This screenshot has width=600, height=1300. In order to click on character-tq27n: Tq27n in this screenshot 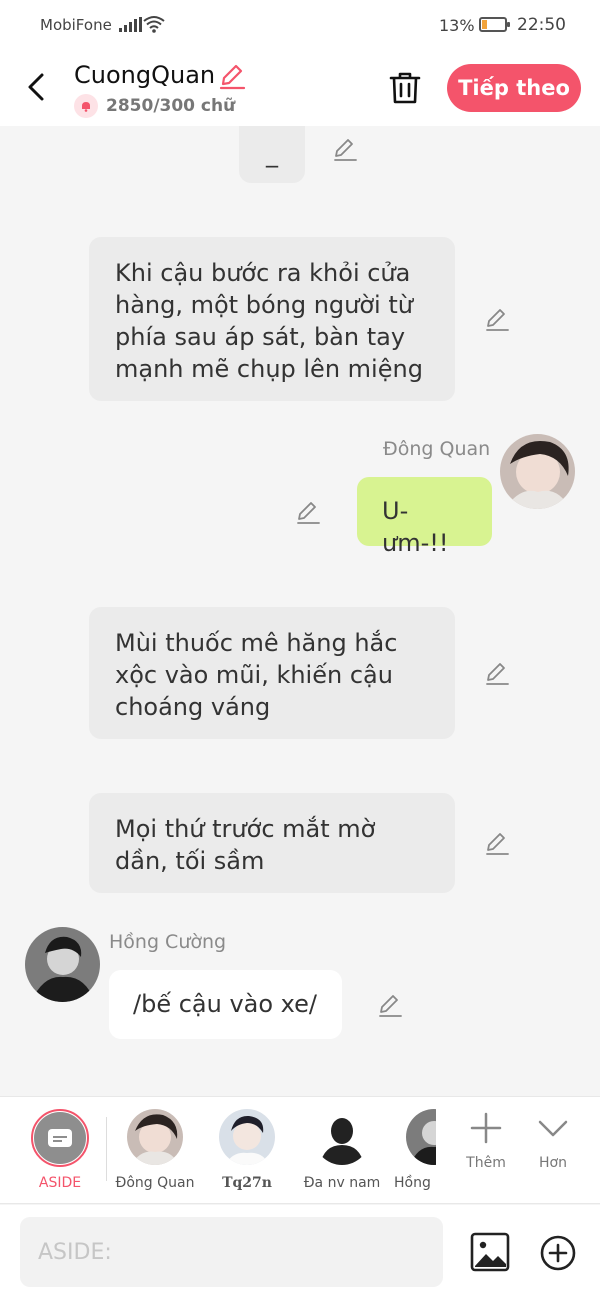, I will do `click(247, 1150)`.